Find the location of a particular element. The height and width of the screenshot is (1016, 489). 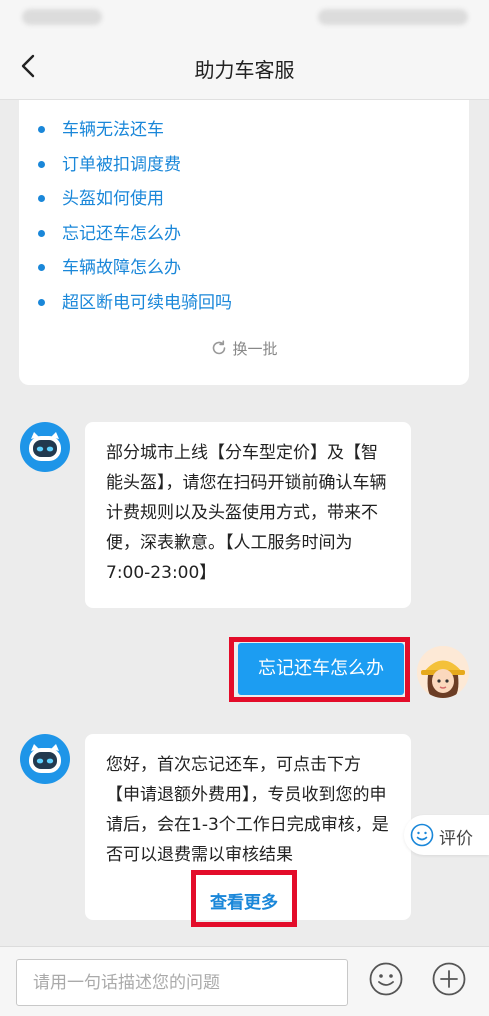

plus-icon is located at coordinates (449, 979).